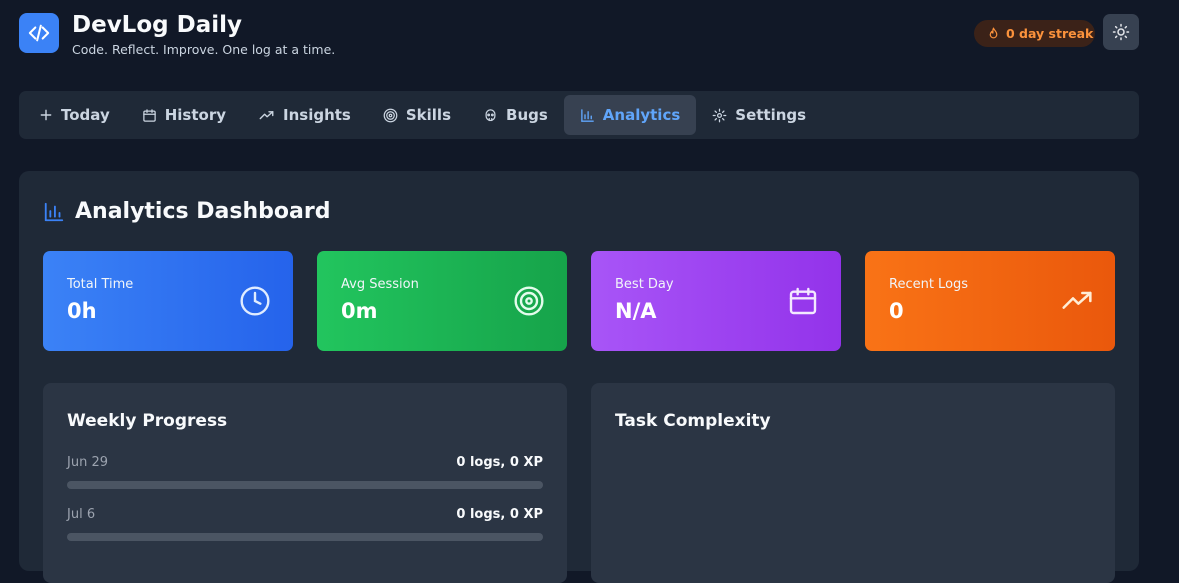  Describe the element at coordinates (1077, 300) in the screenshot. I see `trending-up-icon` at that location.